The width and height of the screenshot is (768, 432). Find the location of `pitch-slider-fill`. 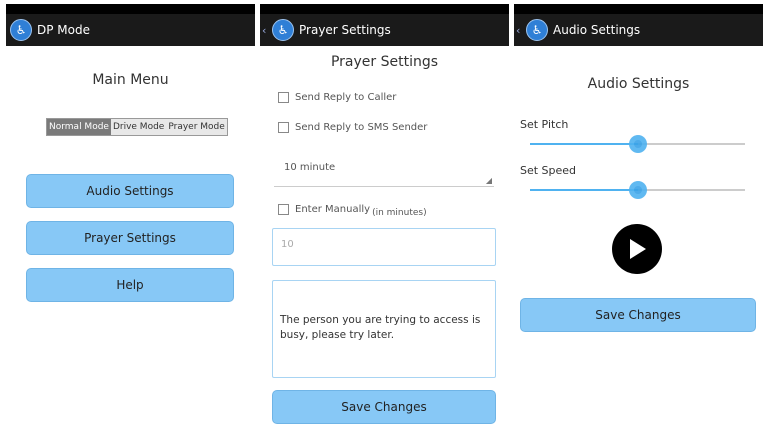

pitch-slider-fill is located at coordinates (584, 144).